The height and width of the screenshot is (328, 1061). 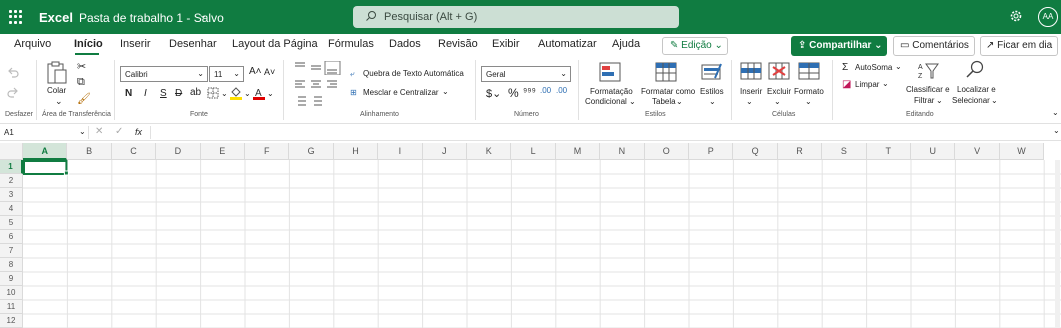 What do you see at coordinates (924, 100) in the screenshot?
I see `sort-filter-label-2: Filtrar` at bounding box center [924, 100].